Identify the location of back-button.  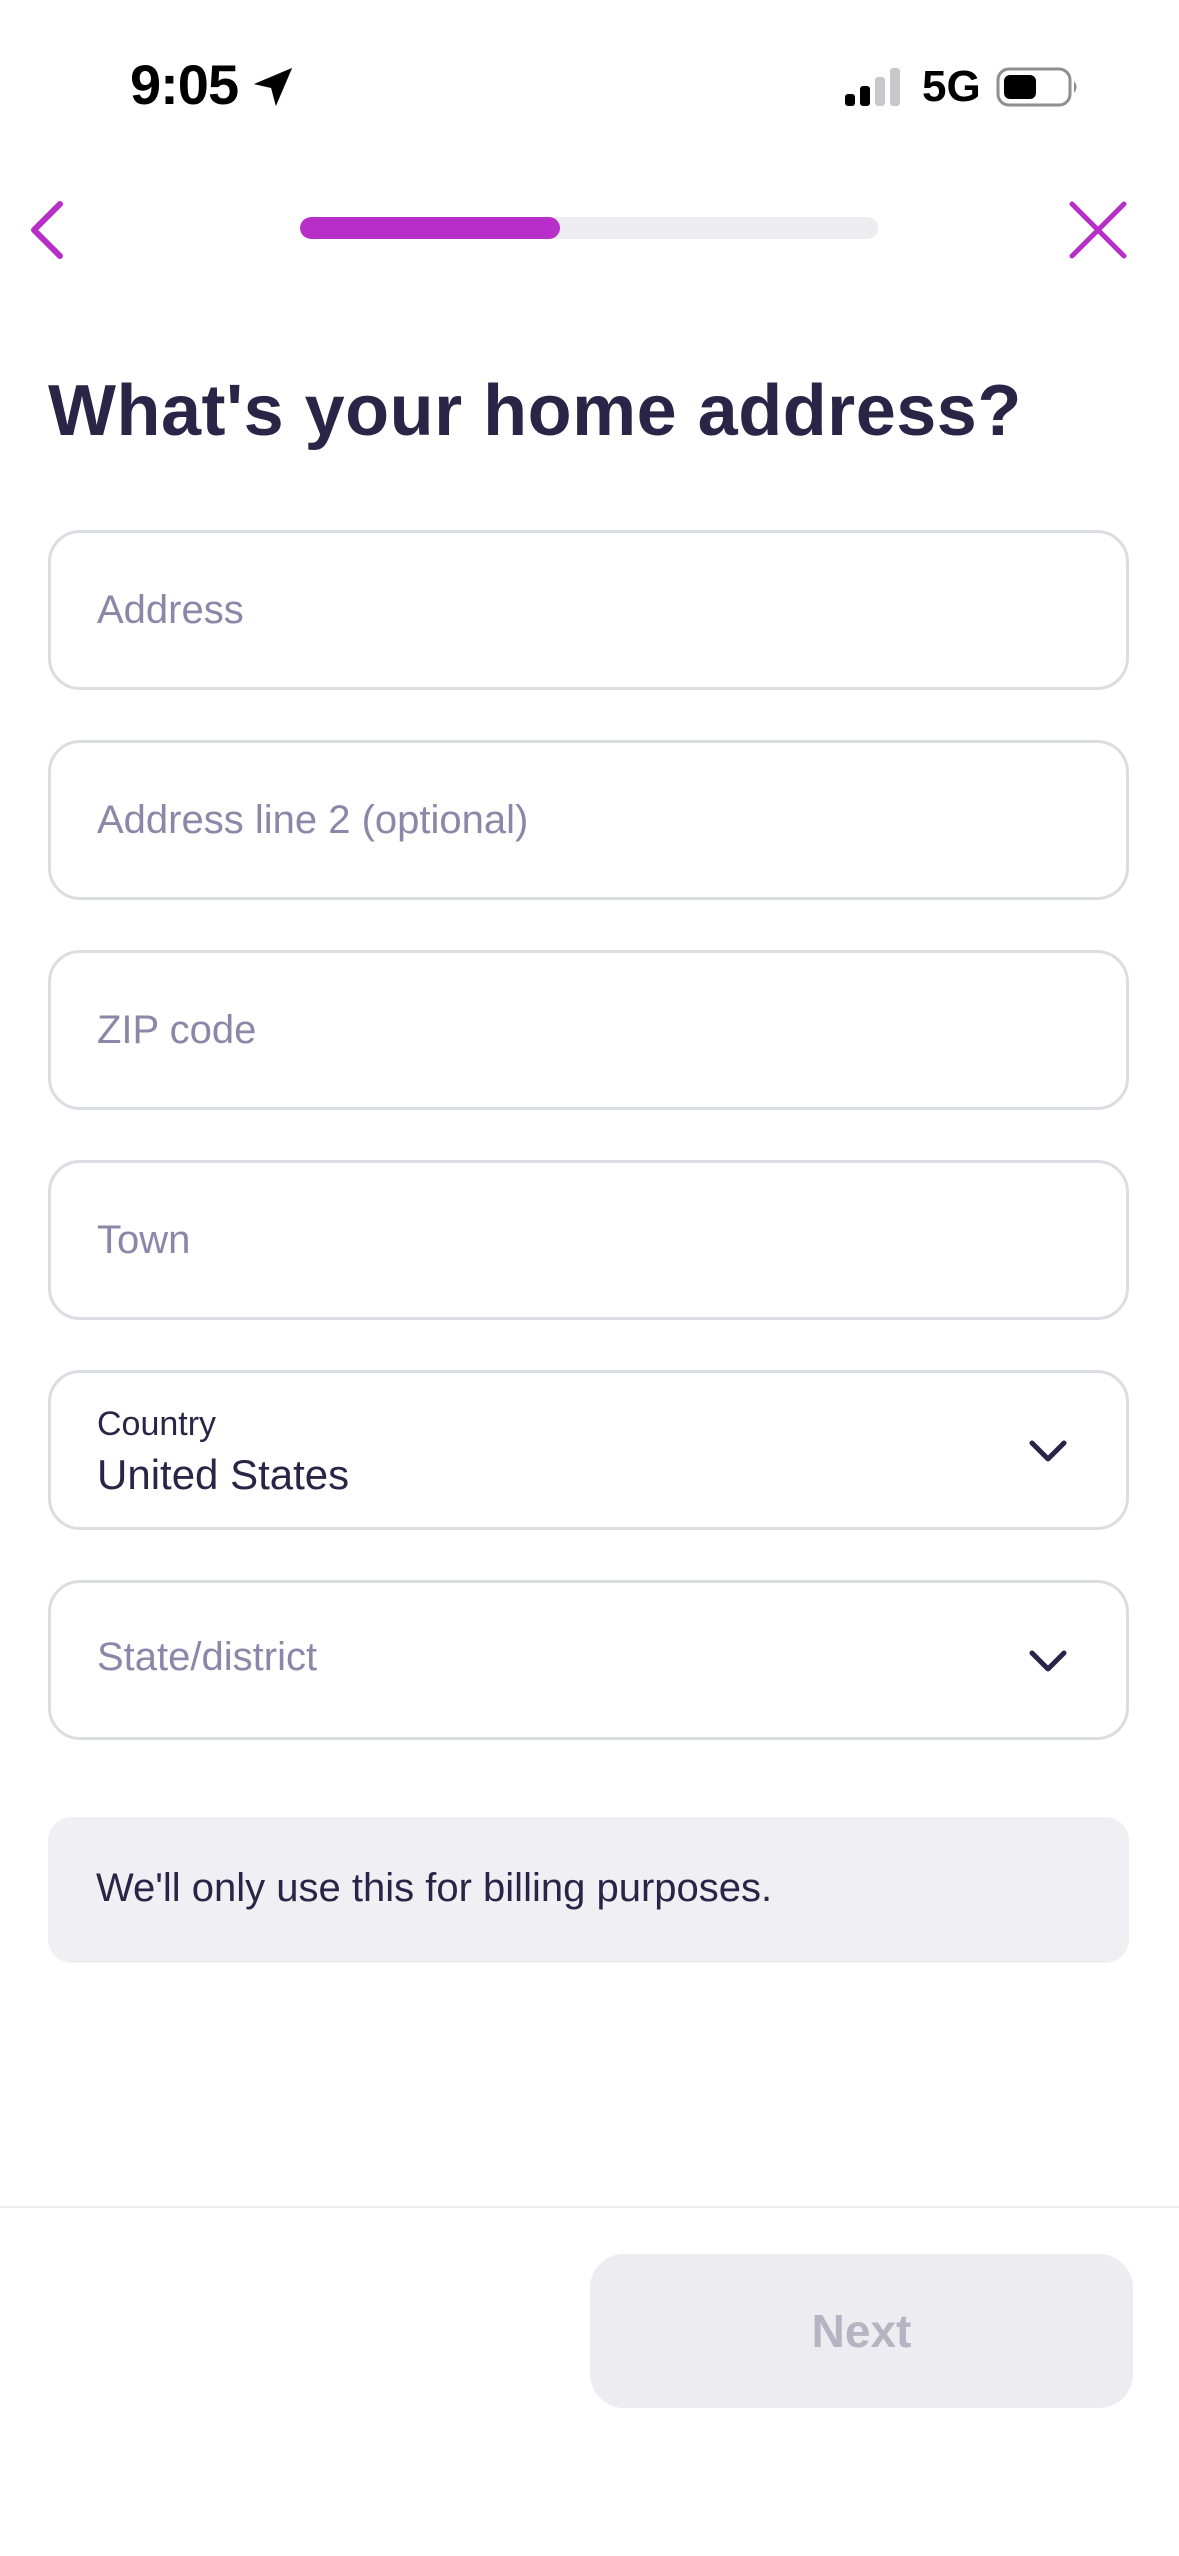
(52, 230).